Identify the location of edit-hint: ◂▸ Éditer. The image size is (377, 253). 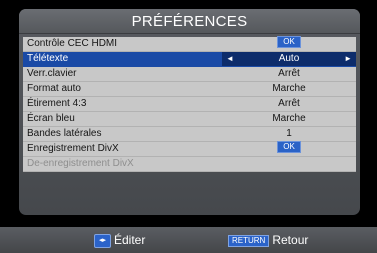
(119, 240).